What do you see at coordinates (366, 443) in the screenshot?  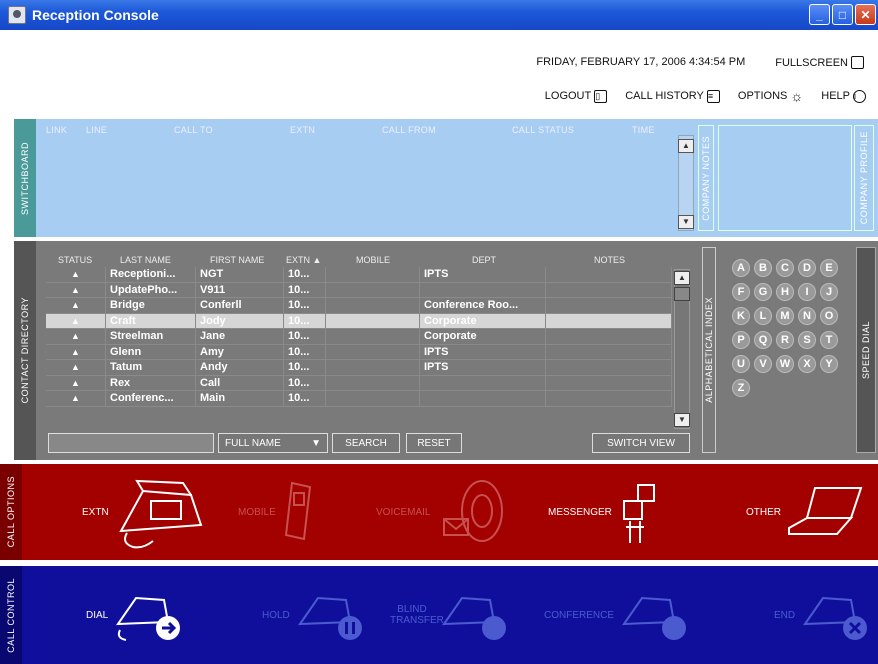 I see `search-button: SEARCH` at bounding box center [366, 443].